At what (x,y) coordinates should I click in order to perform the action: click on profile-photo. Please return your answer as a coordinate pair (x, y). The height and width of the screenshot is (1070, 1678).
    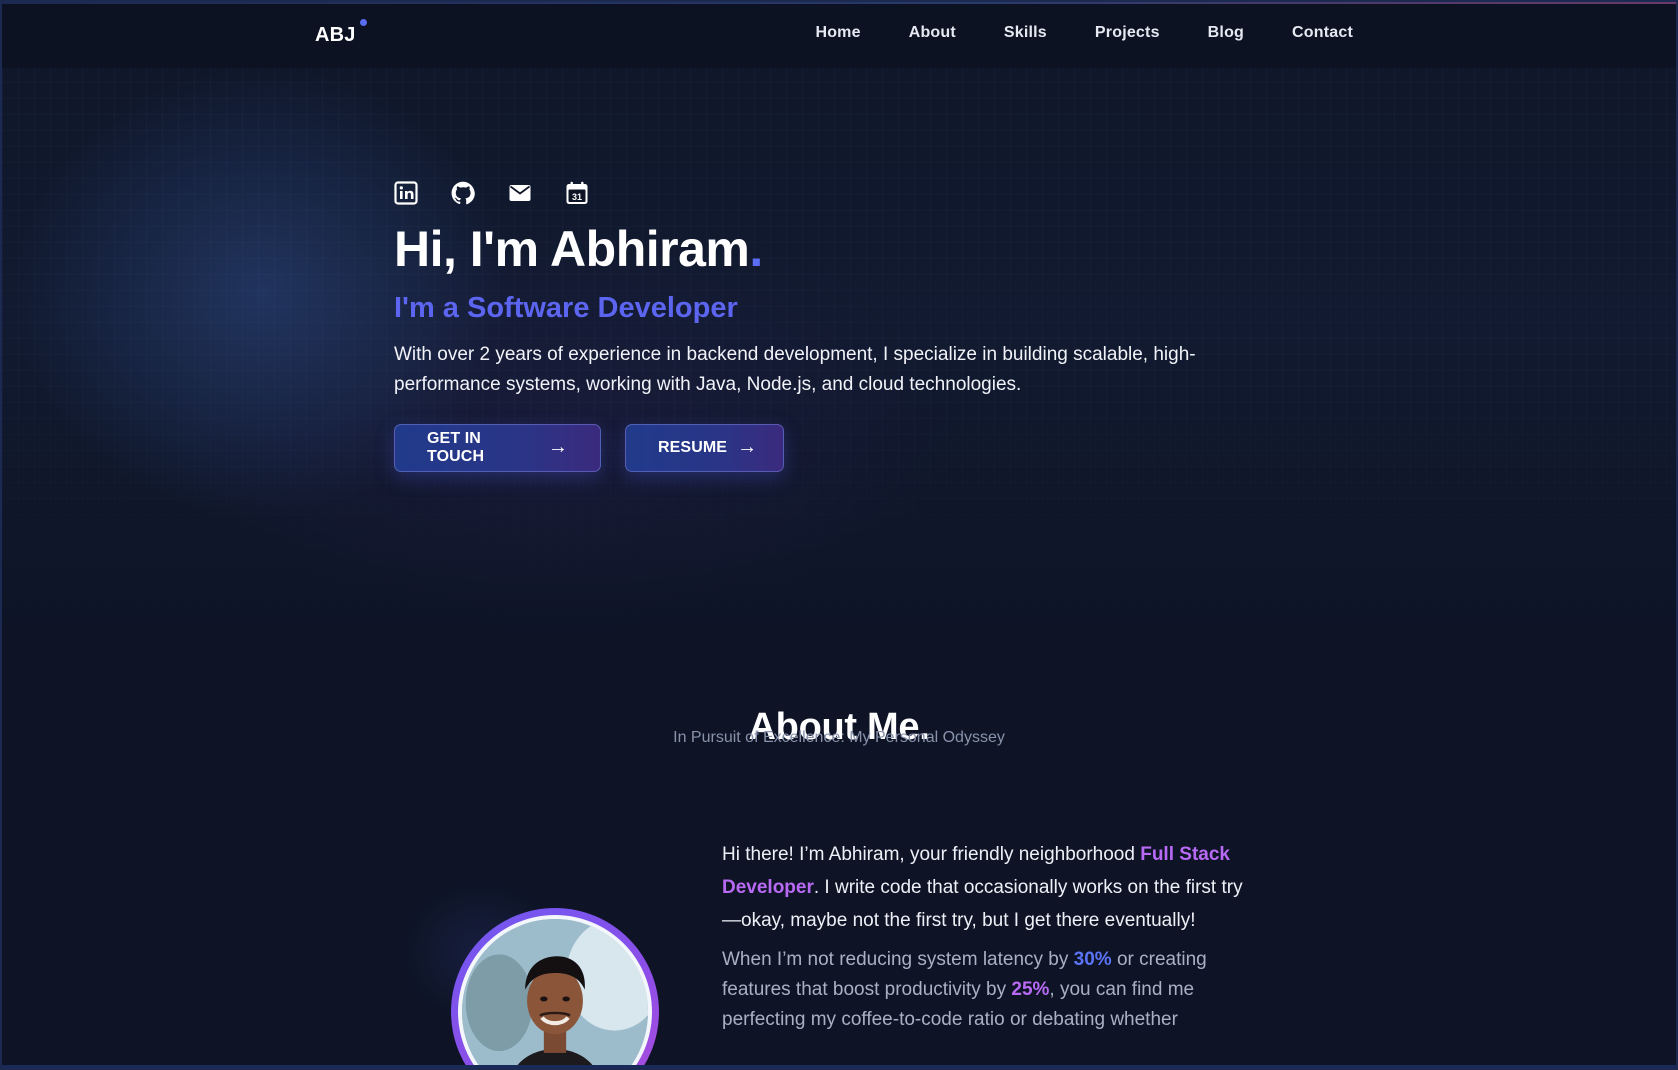
    Looking at the image, I should click on (555, 993).